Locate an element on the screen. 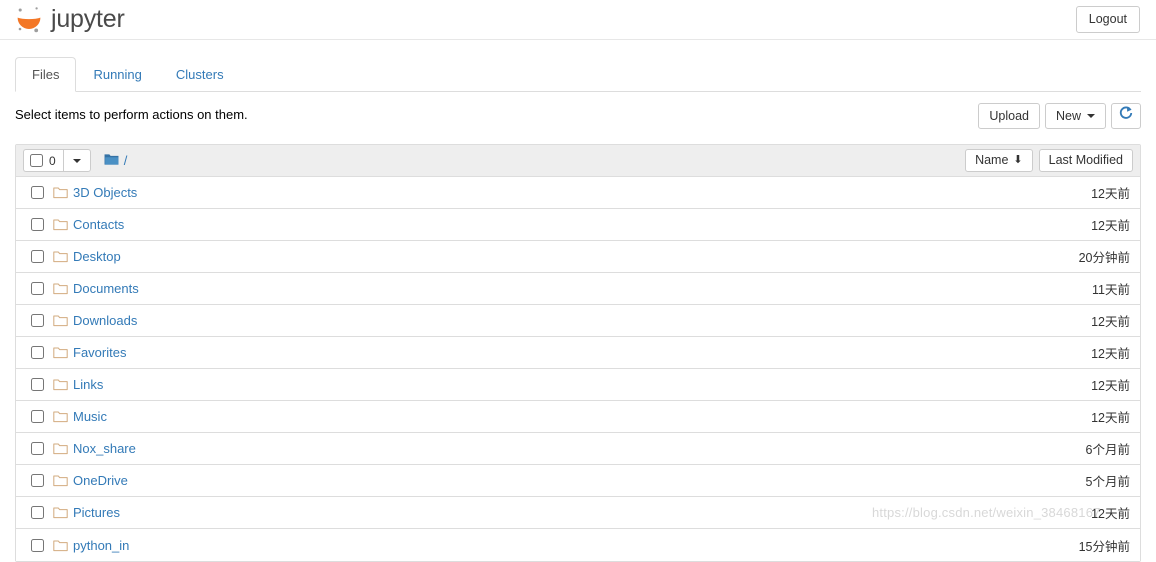  tab-clusters-link: Clusters is located at coordinates (200, 74).